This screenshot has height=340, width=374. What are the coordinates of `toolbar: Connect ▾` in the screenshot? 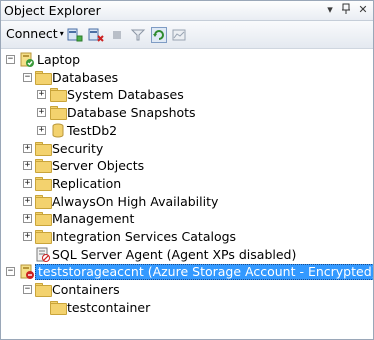 It's located at (187, 35).